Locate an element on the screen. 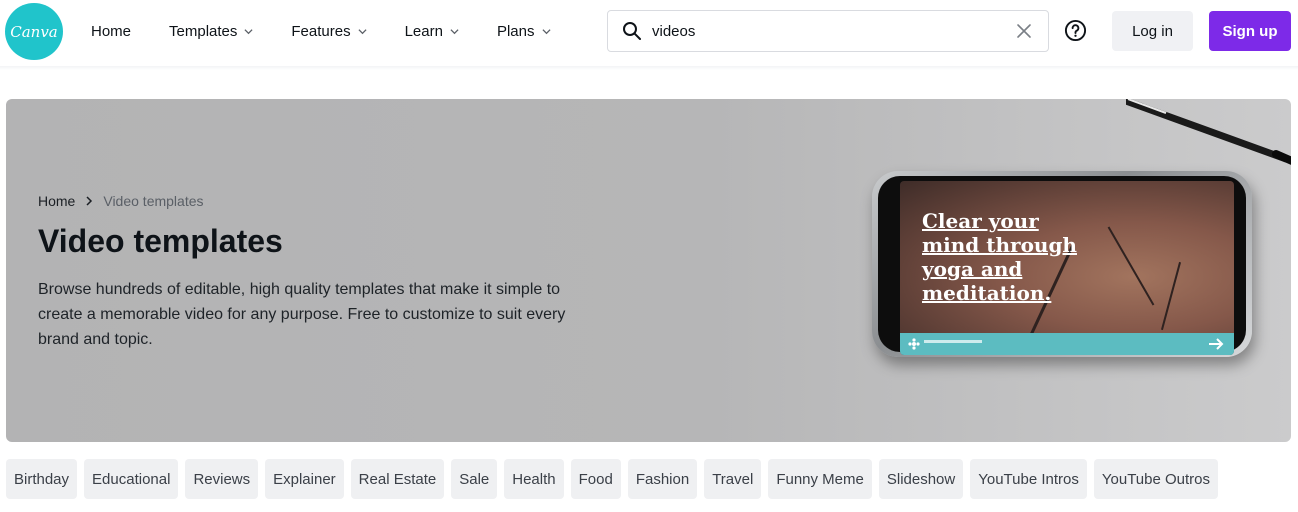  page-title: Video templates is located at coordinates (160, 241).